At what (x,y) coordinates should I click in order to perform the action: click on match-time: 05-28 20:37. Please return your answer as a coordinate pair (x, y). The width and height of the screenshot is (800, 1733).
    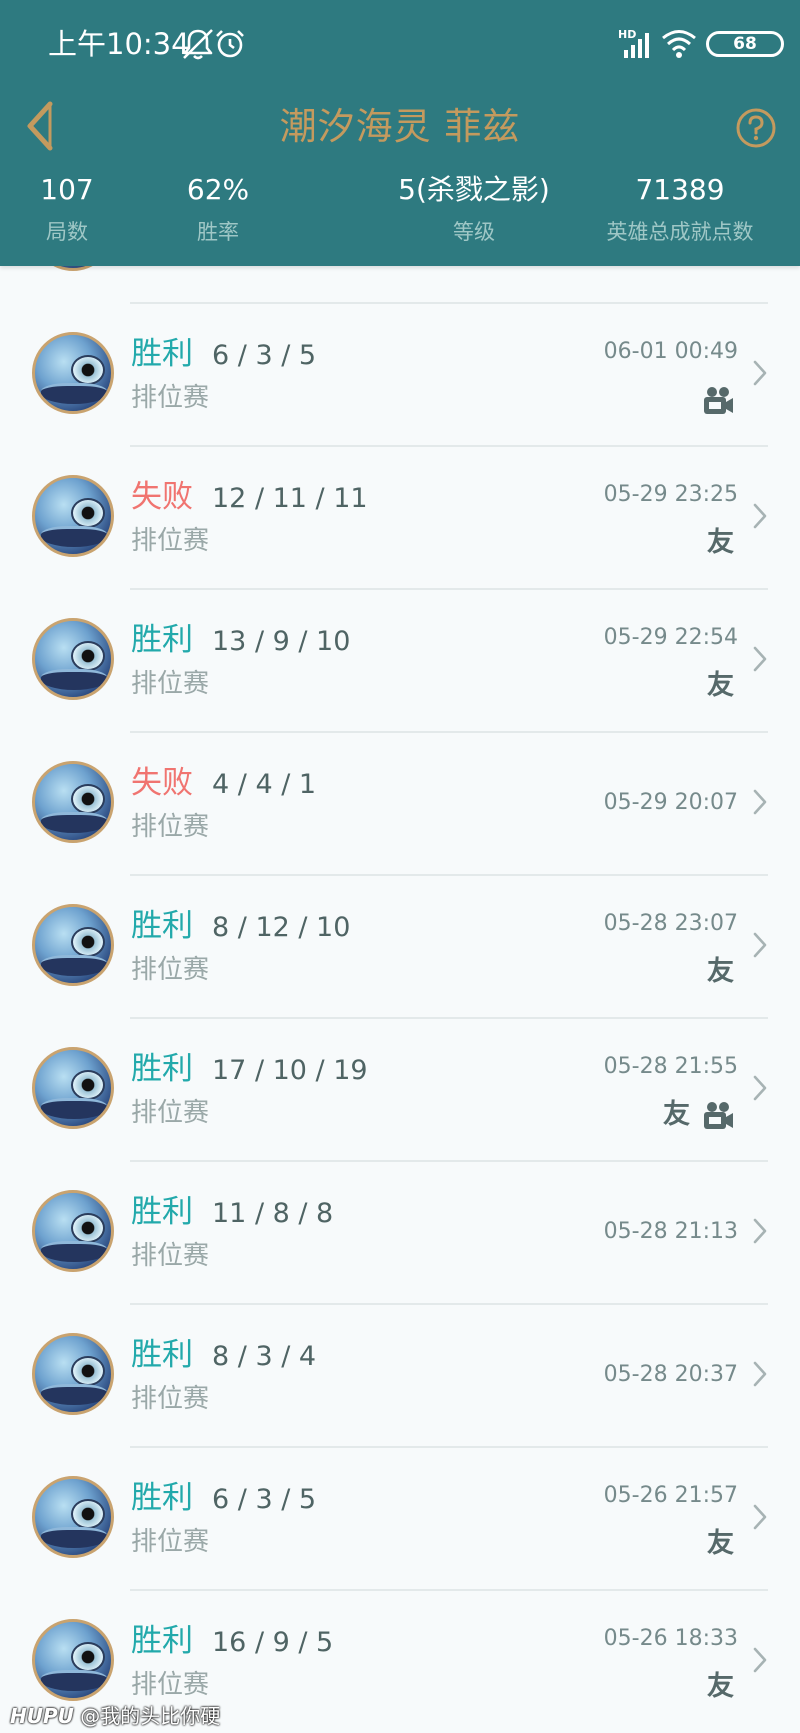
    Looking at the image, I should click on (670, 1374).